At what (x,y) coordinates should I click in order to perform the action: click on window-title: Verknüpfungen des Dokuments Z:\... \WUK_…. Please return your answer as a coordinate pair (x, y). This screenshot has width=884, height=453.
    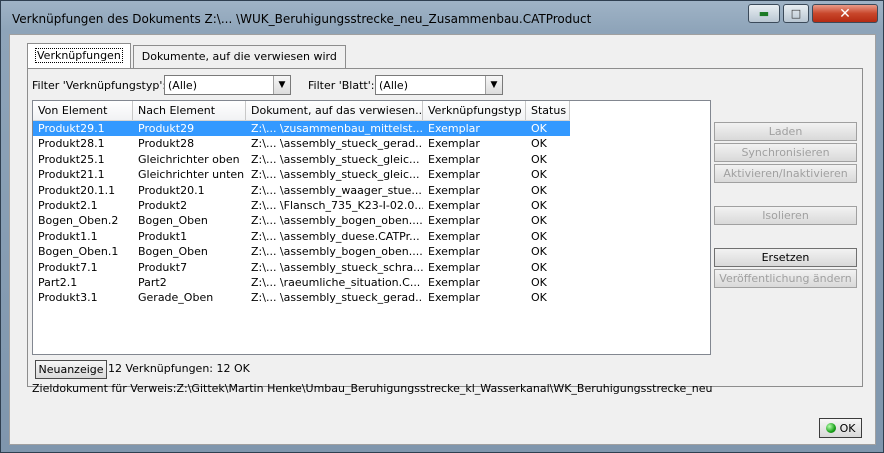
    Looking at the image, I should click on (302, 19).